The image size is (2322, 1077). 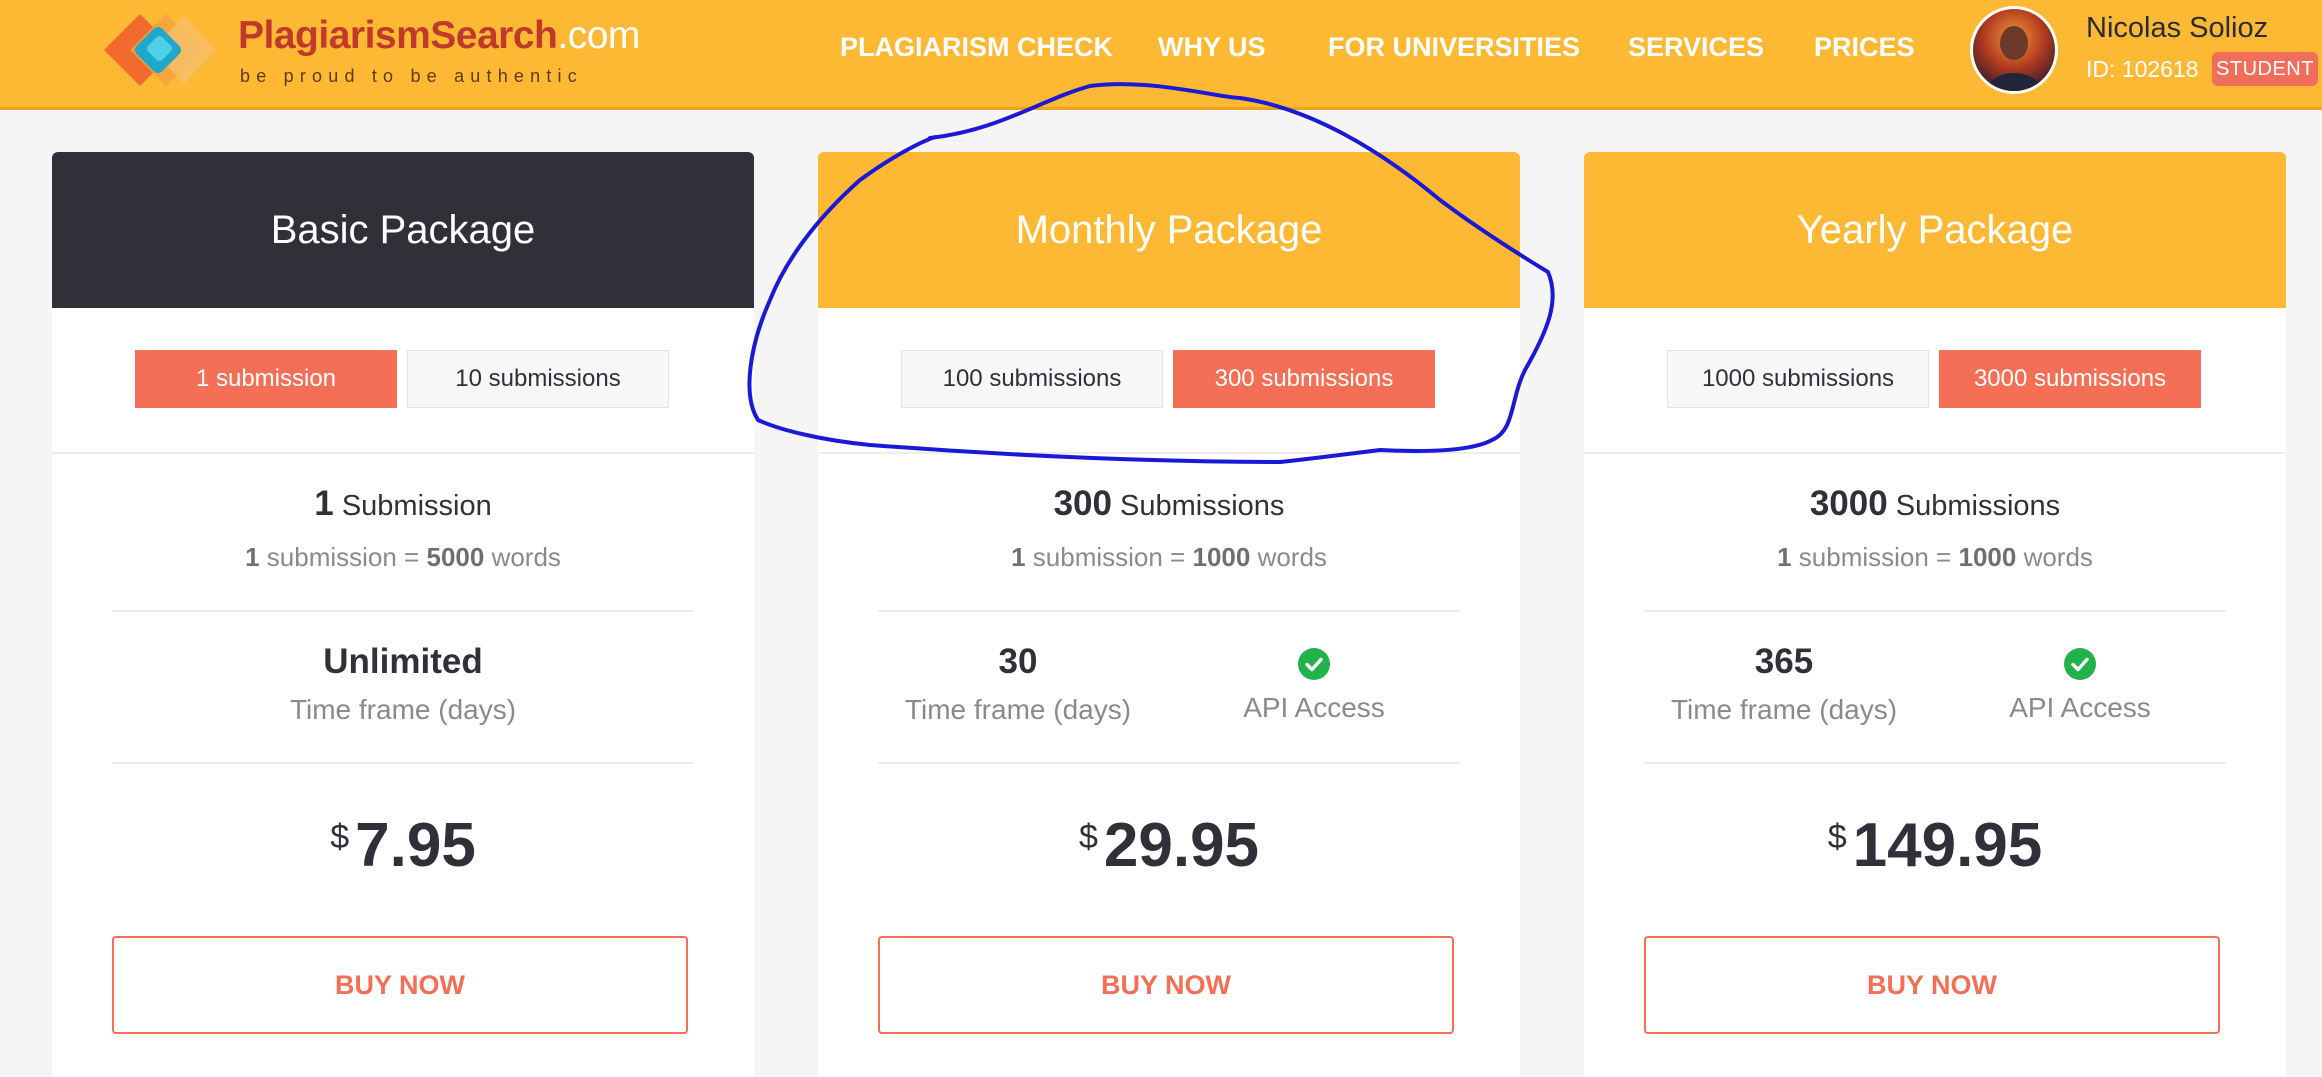 What do you see at coordinates (403, 661) in the screenshot?
I see `timeframe-value: Unlimited` at bounding box center [403, 661].